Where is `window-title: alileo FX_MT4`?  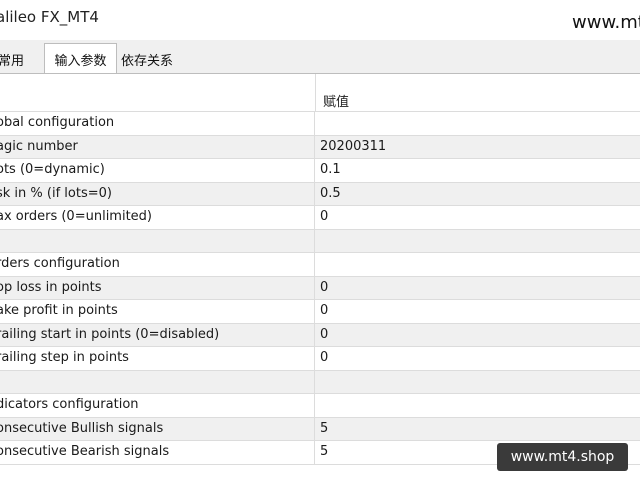 window-title: alileo FX_MT4 is located at coordinates (49, 17).